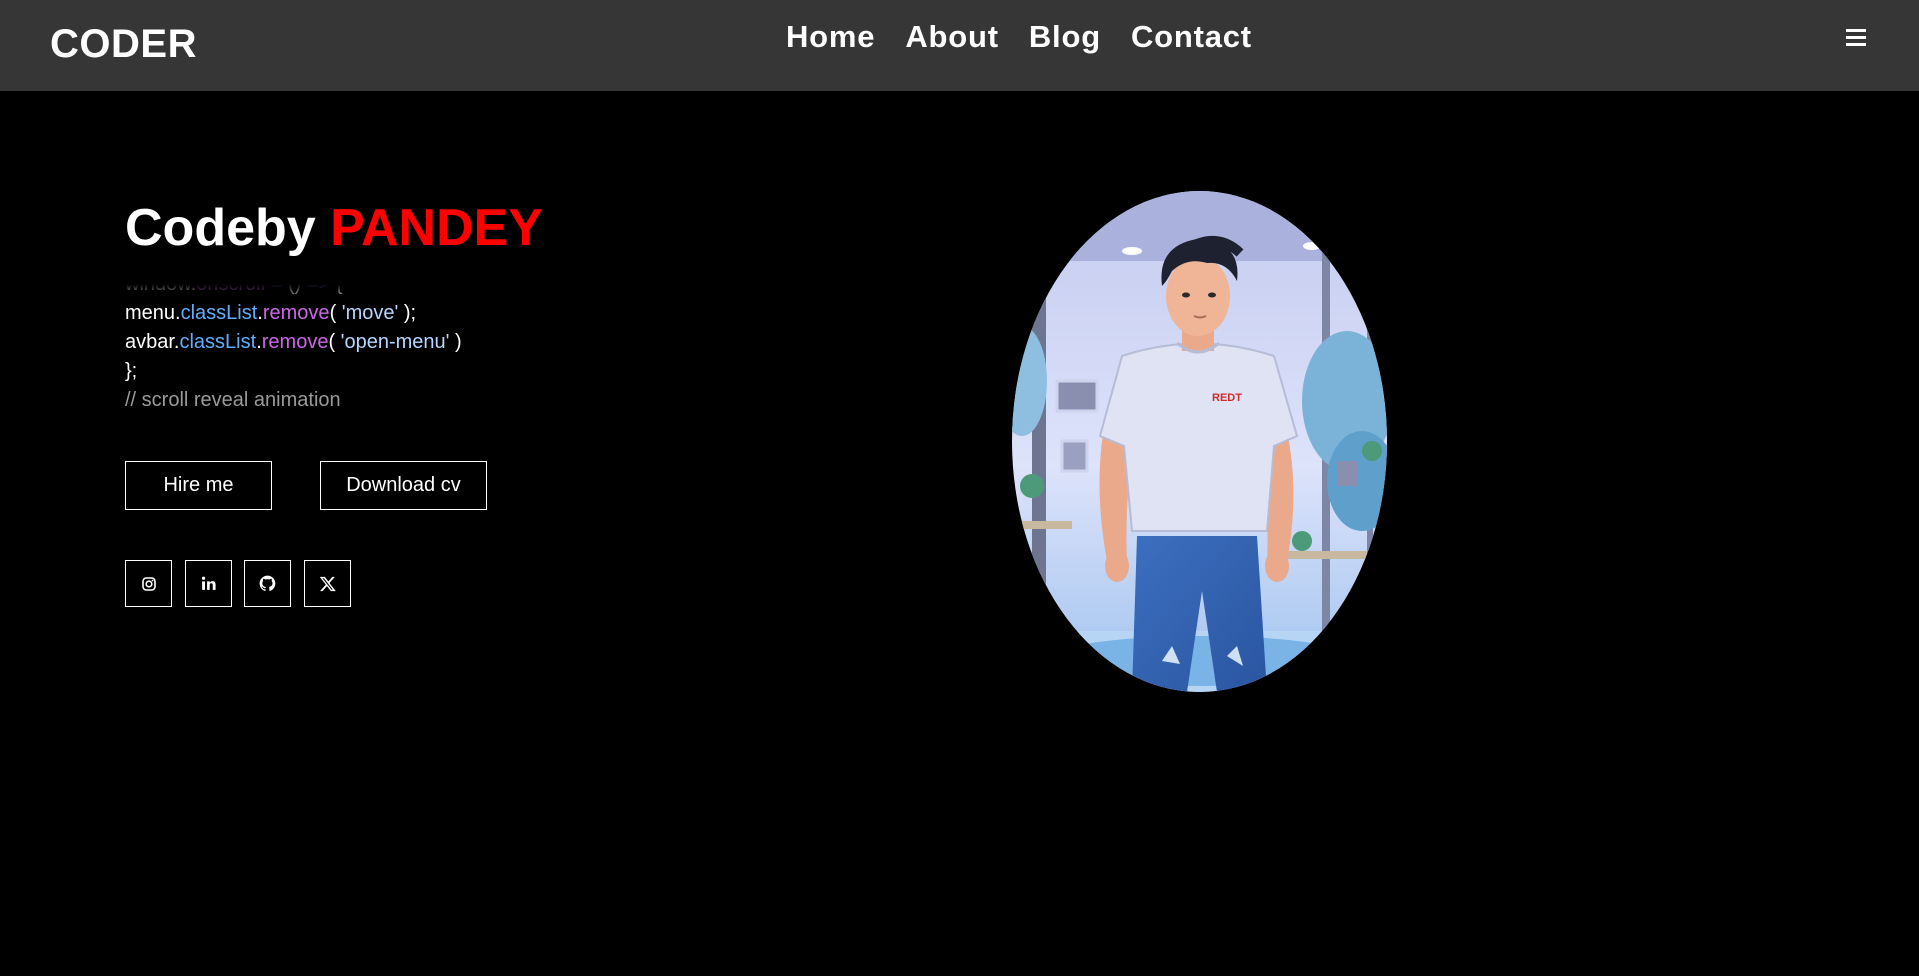  I want to click on hero-title-accent: PANDEY, so click(436, 228).